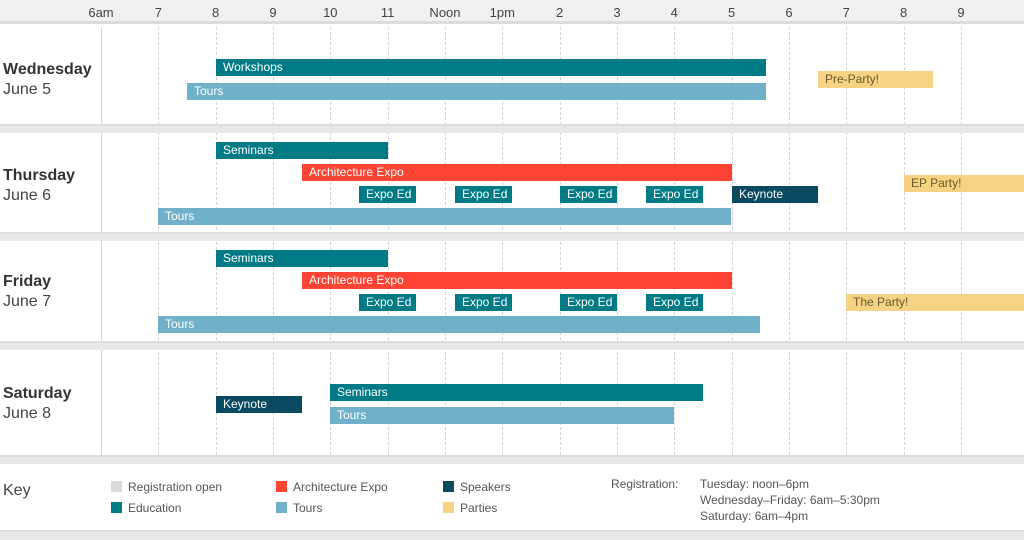 The image size is (1024, 540). I want to click on day-date: June 6, so click(27, 195).